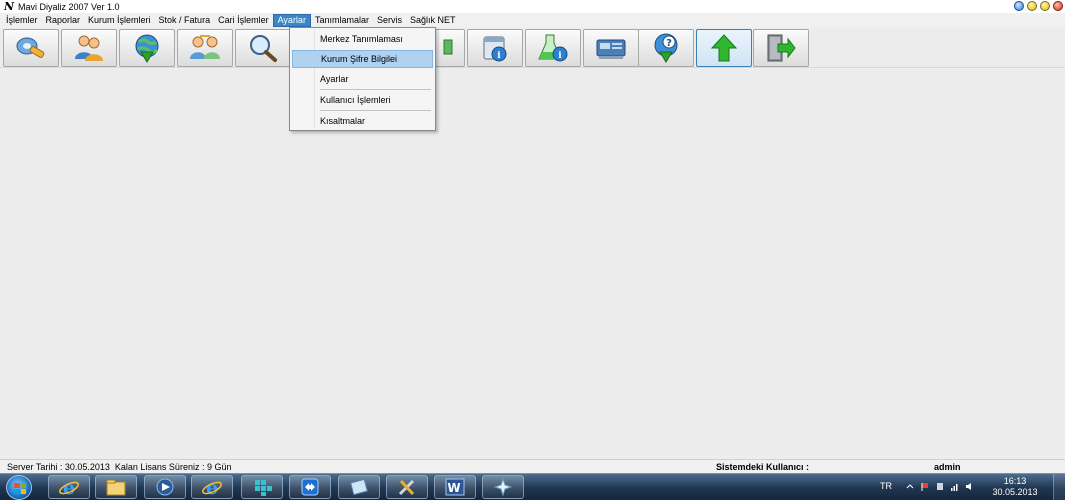 This screenshot has height=500, width=1065. I want to click on media-player-icon, so click(165, 487).